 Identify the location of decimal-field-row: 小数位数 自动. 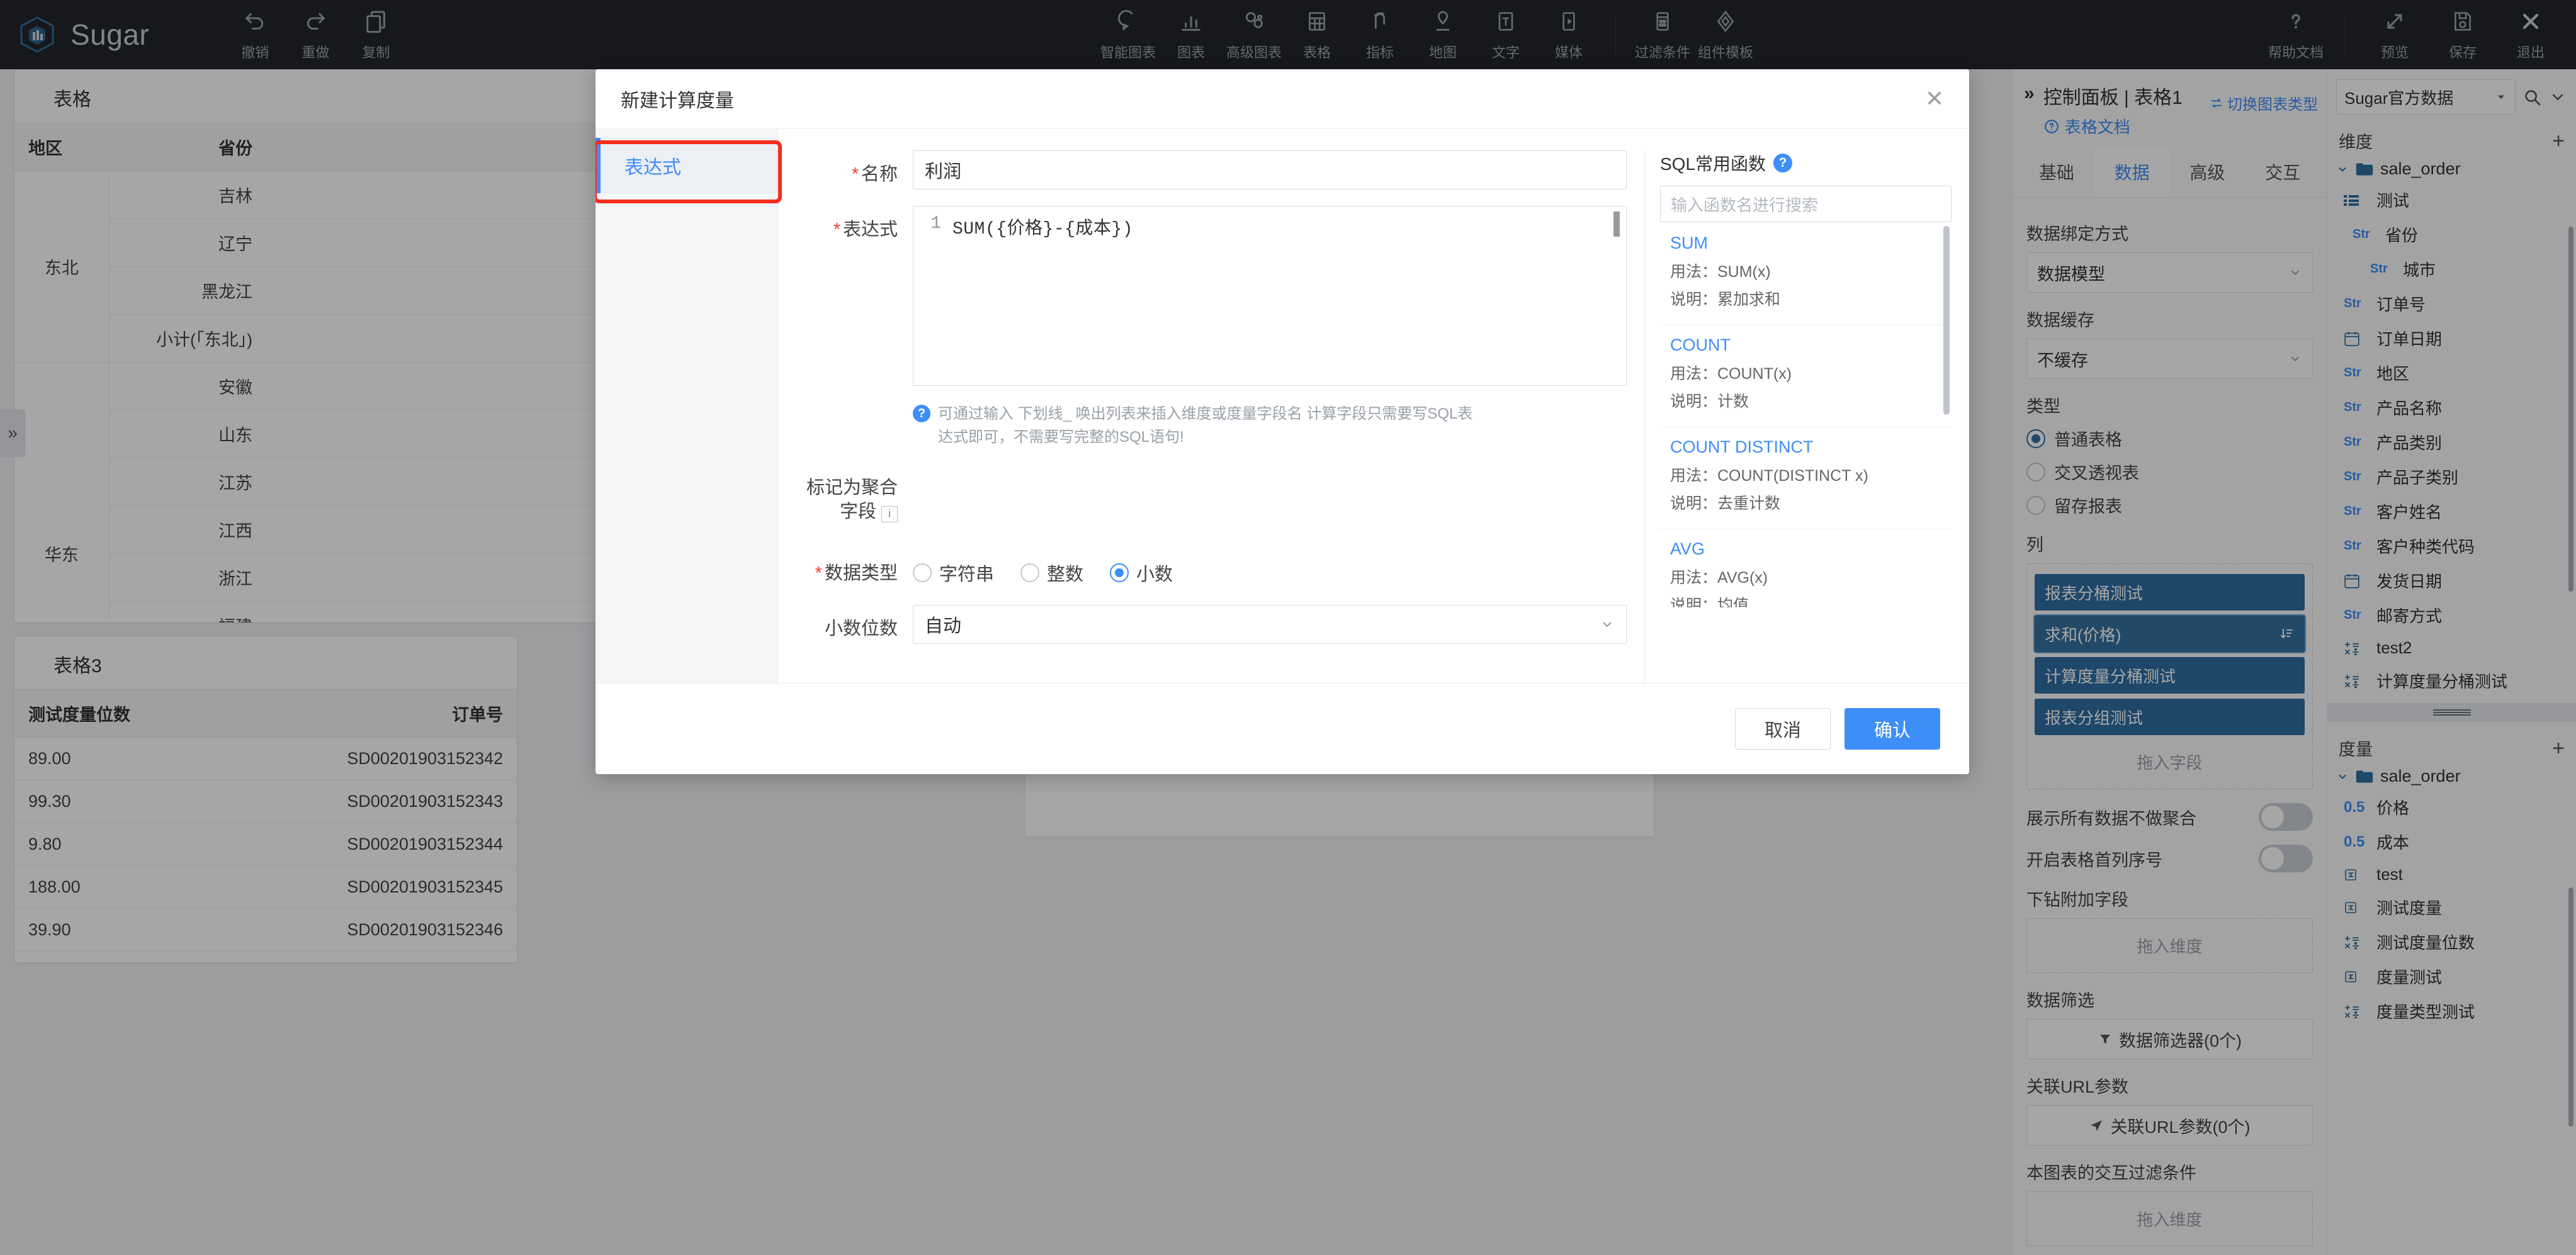
(1213, 624).